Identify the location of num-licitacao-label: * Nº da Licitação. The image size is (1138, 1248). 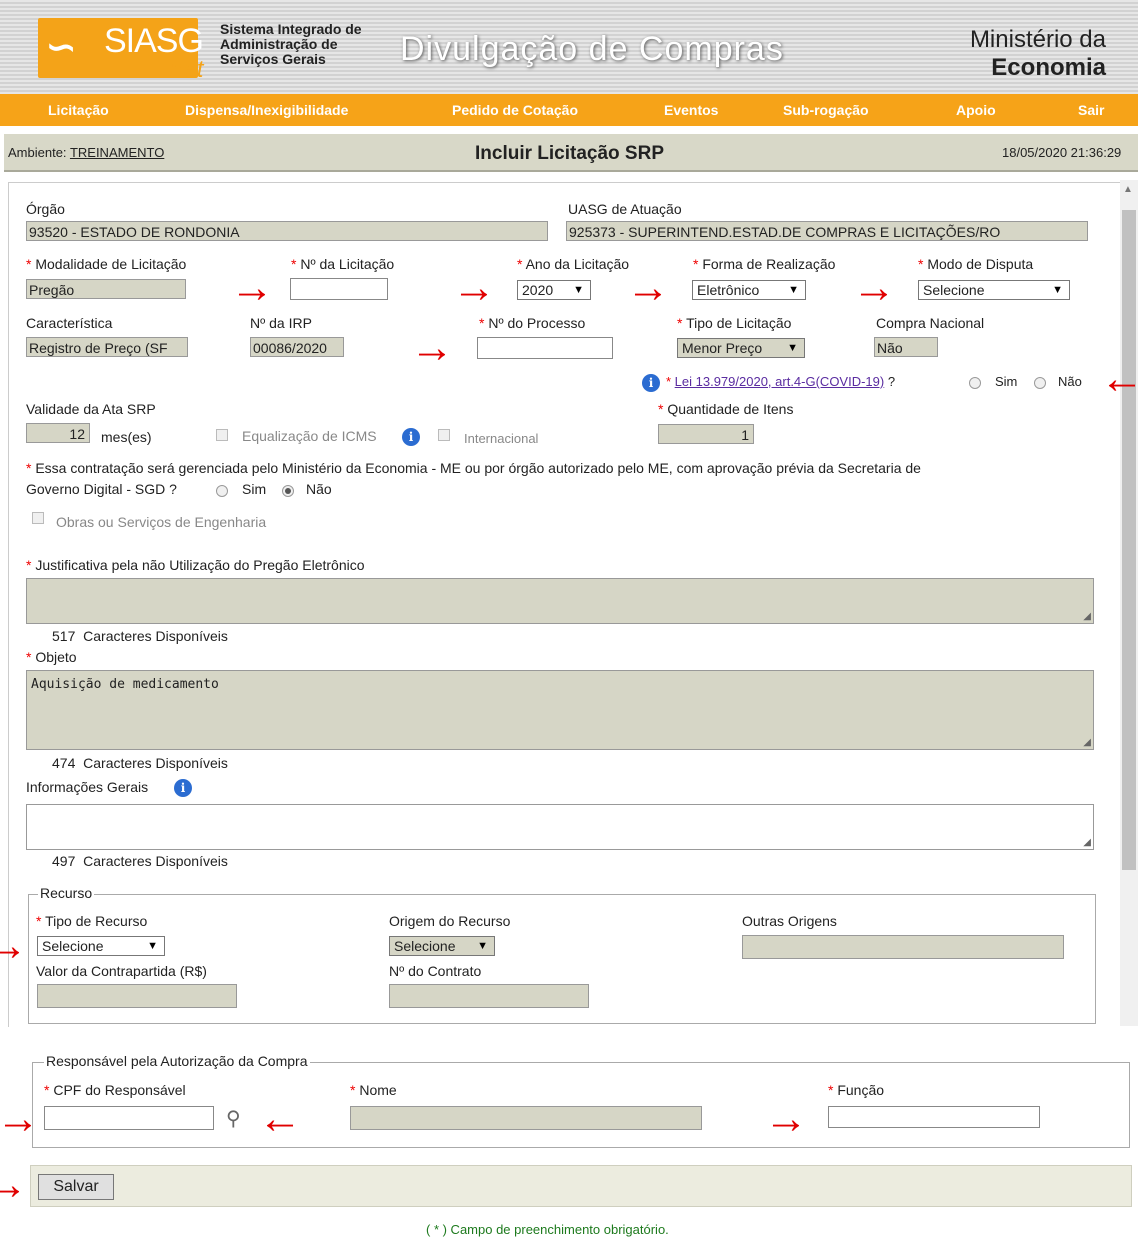
(343, 264).